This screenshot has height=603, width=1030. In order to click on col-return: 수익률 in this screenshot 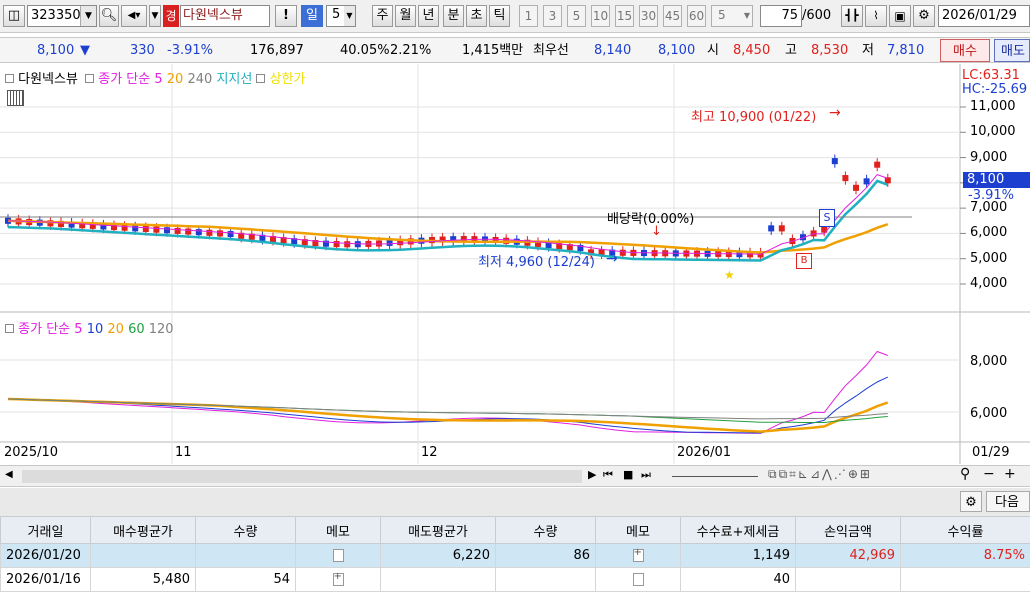, I will do `click(965, 530)`.